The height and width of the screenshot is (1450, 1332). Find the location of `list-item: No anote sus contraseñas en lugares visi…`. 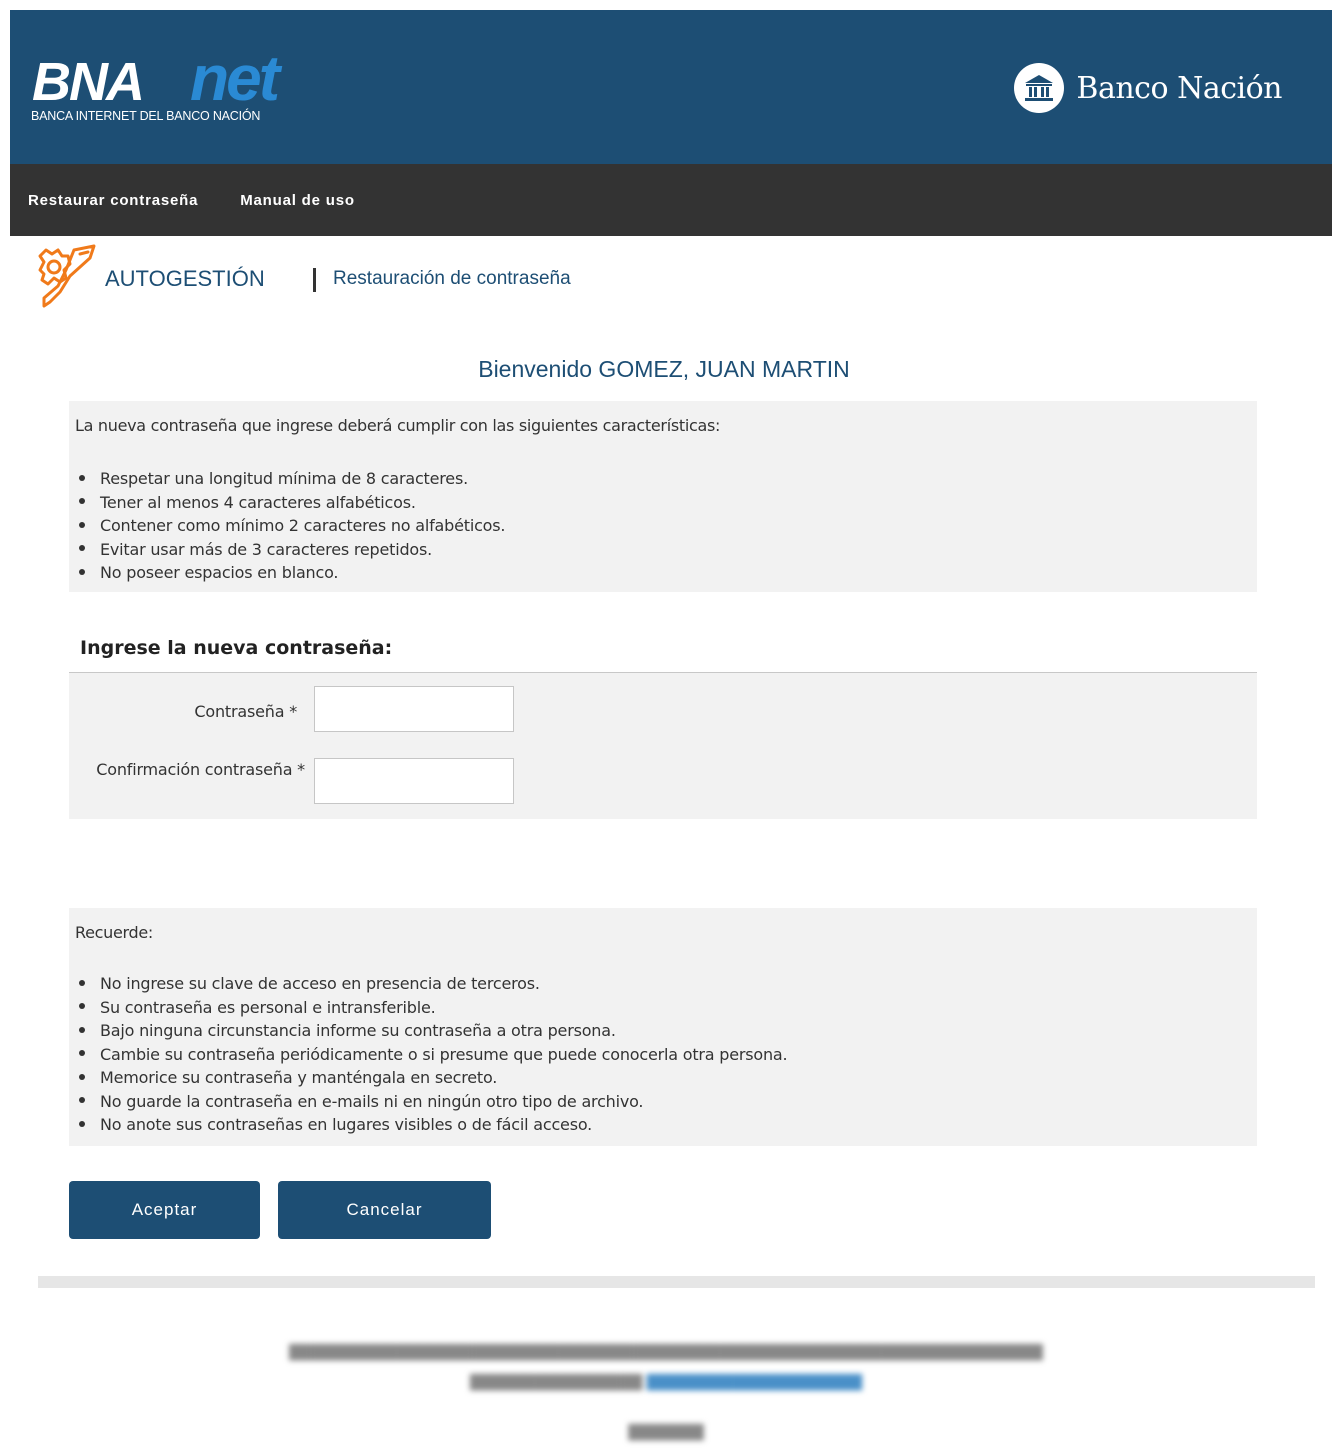

list-item: No anote sus contraseñas en lugares visi… is located at coordinates (433, 1125).